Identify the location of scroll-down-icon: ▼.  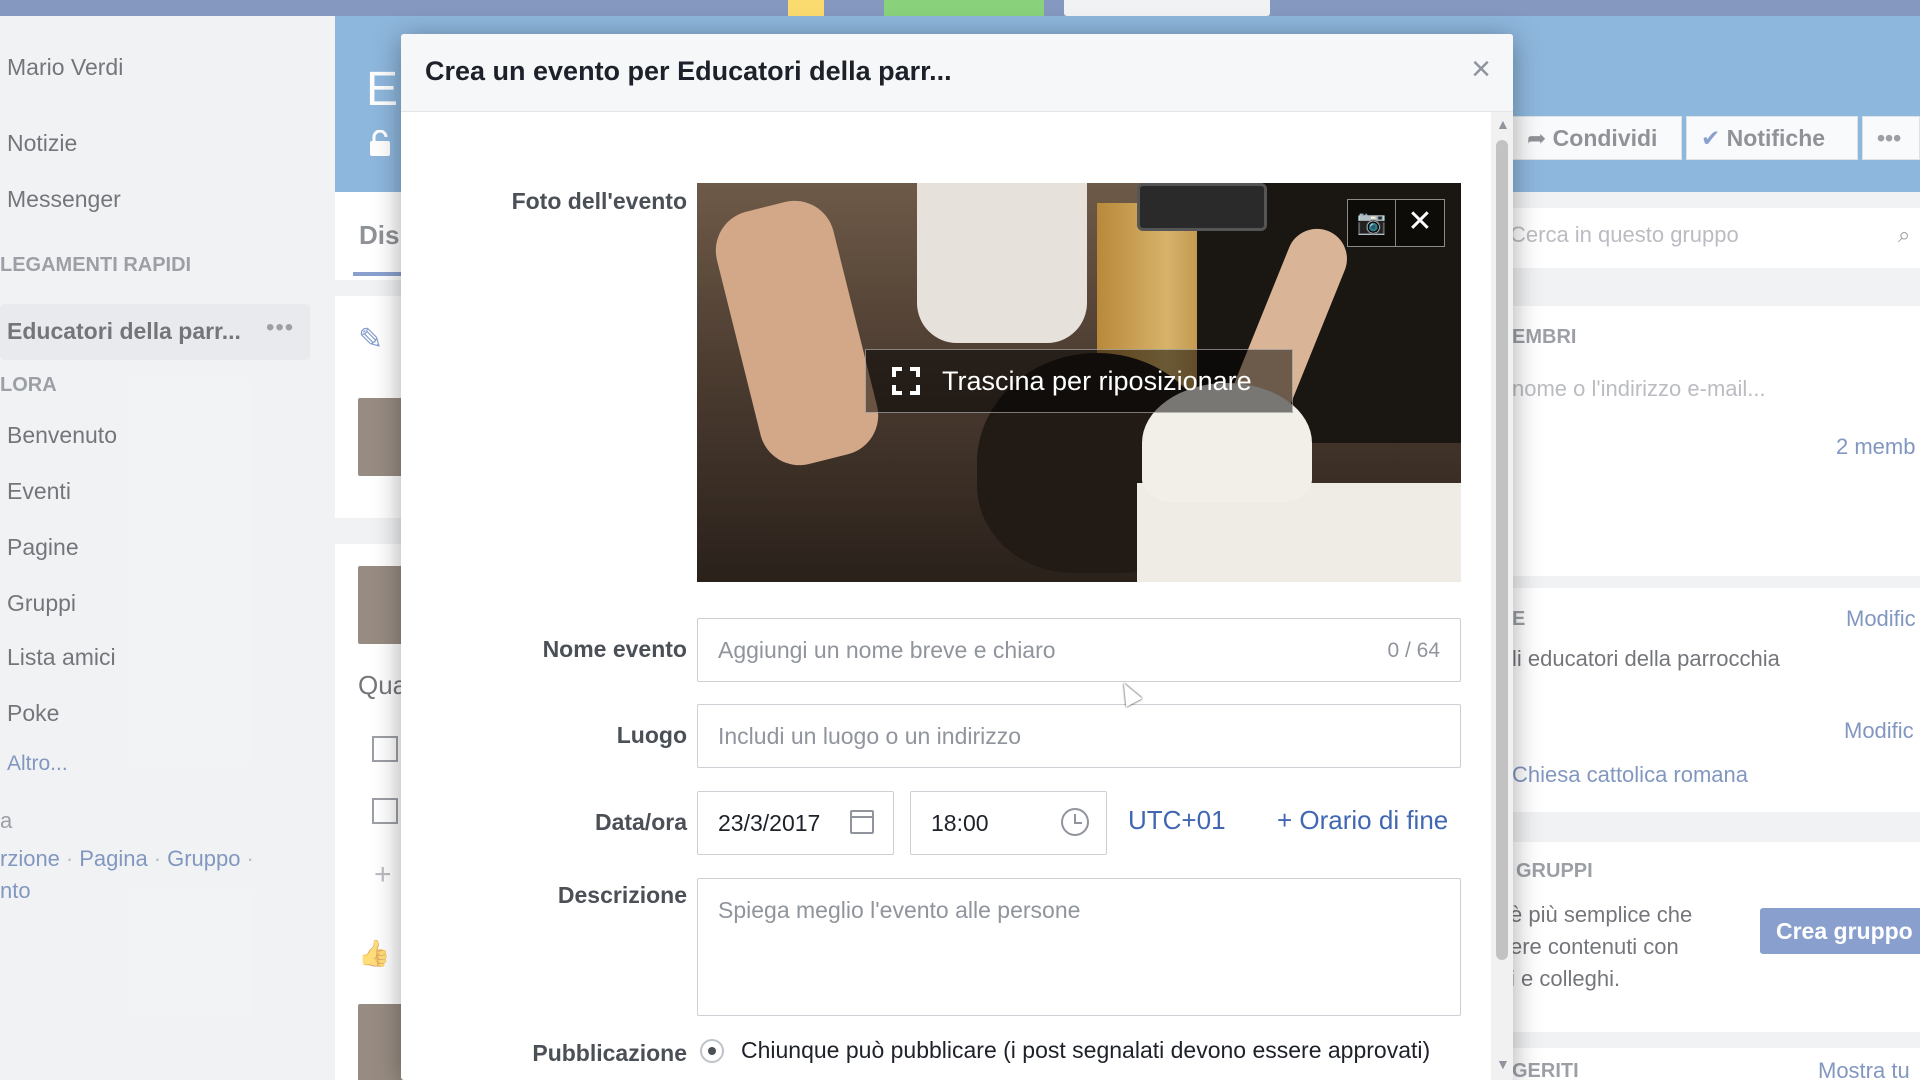
(1503, 1064).